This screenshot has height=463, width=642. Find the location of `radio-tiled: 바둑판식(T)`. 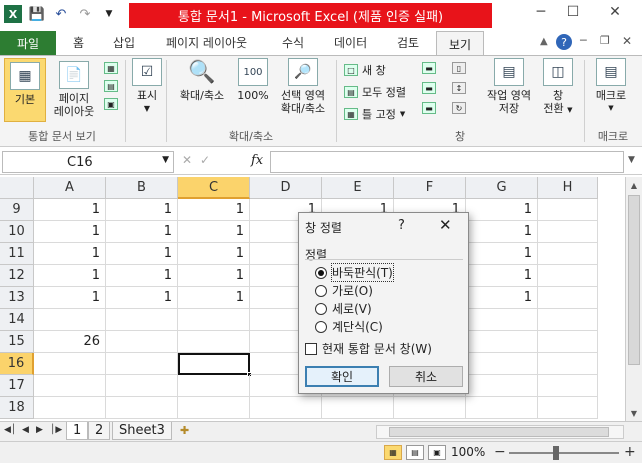

radio-tiled: 바둑판식(T) is located at coordinates (354, 272).